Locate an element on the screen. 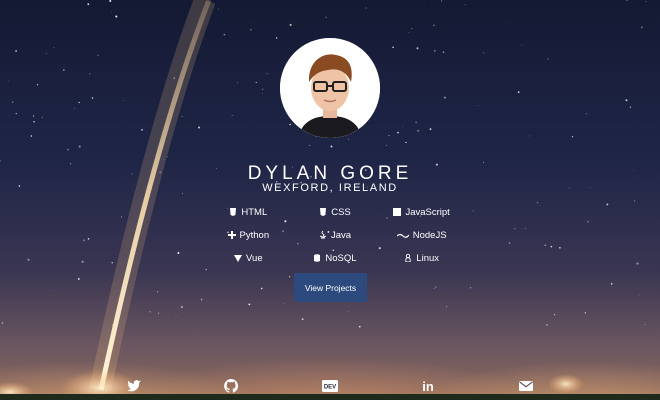 The width and height of the screenshot is (660, 400). github-icon is located at coordinates (231, 385).